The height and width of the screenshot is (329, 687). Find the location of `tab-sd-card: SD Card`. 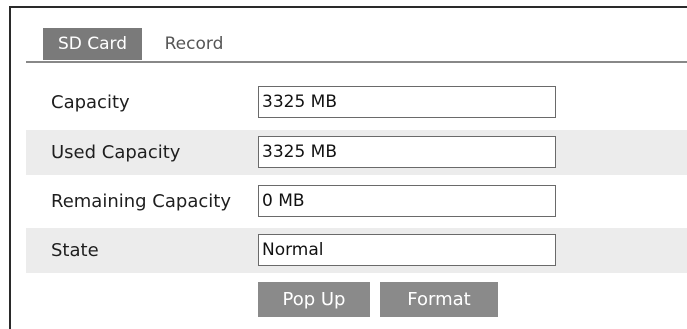

tab-sd-card: SD Card is located at coordinates (92, 44).